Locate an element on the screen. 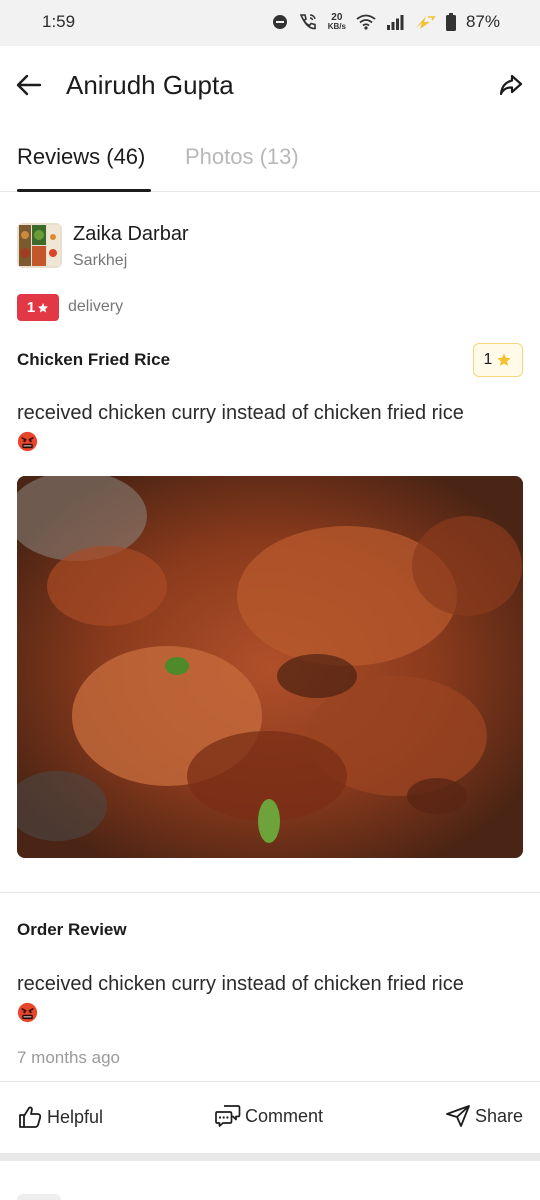 The width and height of the screenshot is (540, 1200). review-timestamp: 7 months ago is located at coordinates (69, 1057).